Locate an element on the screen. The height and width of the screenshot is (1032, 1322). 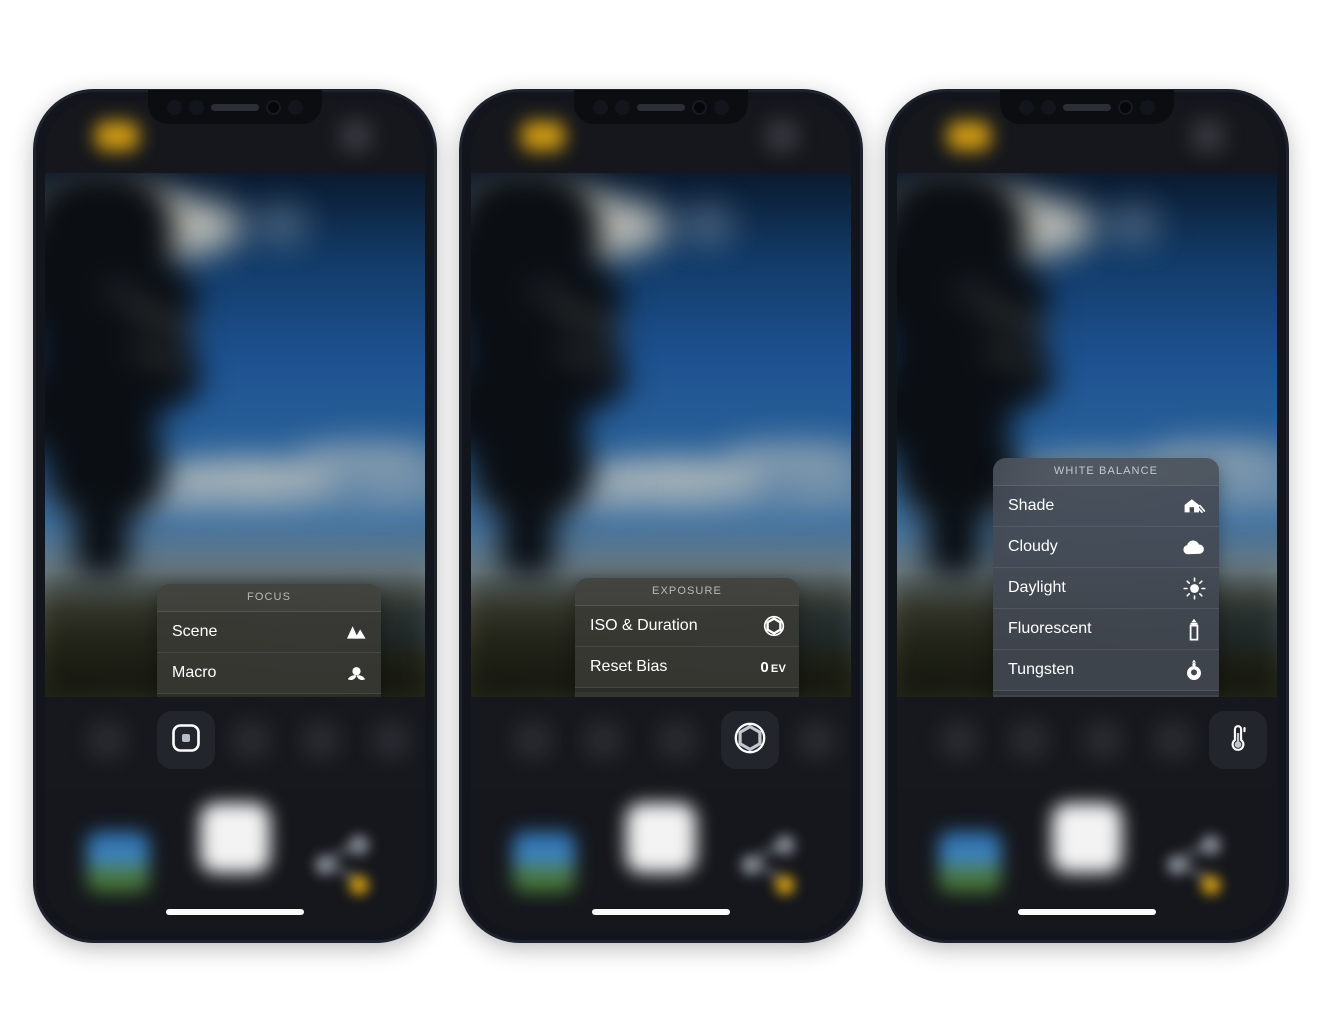
toolbar-slot-5-white-balance is located at coordinates (1238, 740).